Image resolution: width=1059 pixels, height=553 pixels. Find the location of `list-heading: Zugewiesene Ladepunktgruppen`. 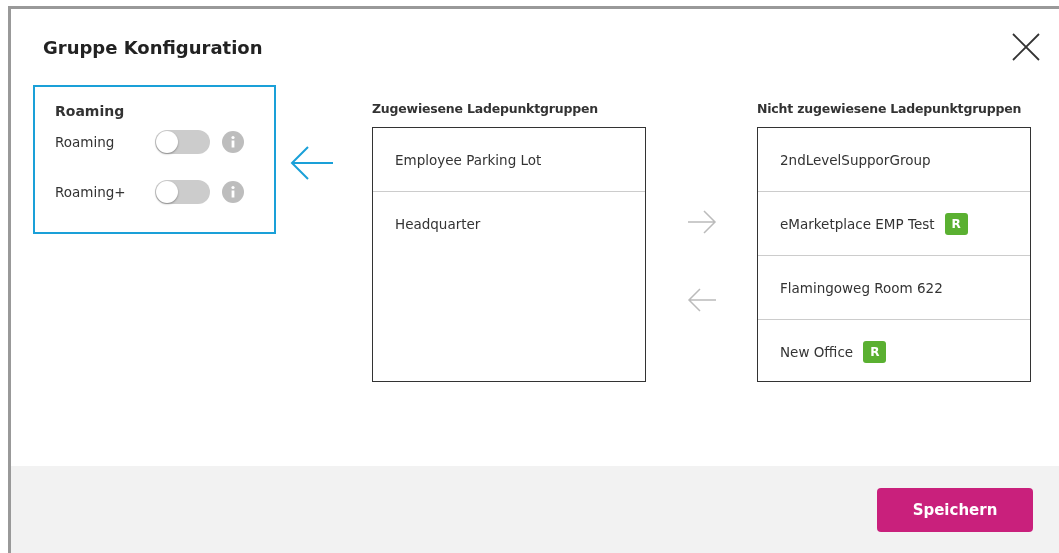

list-heading: Zugewiesene Ladepunktgruppen is located at coordinates (485, 109).